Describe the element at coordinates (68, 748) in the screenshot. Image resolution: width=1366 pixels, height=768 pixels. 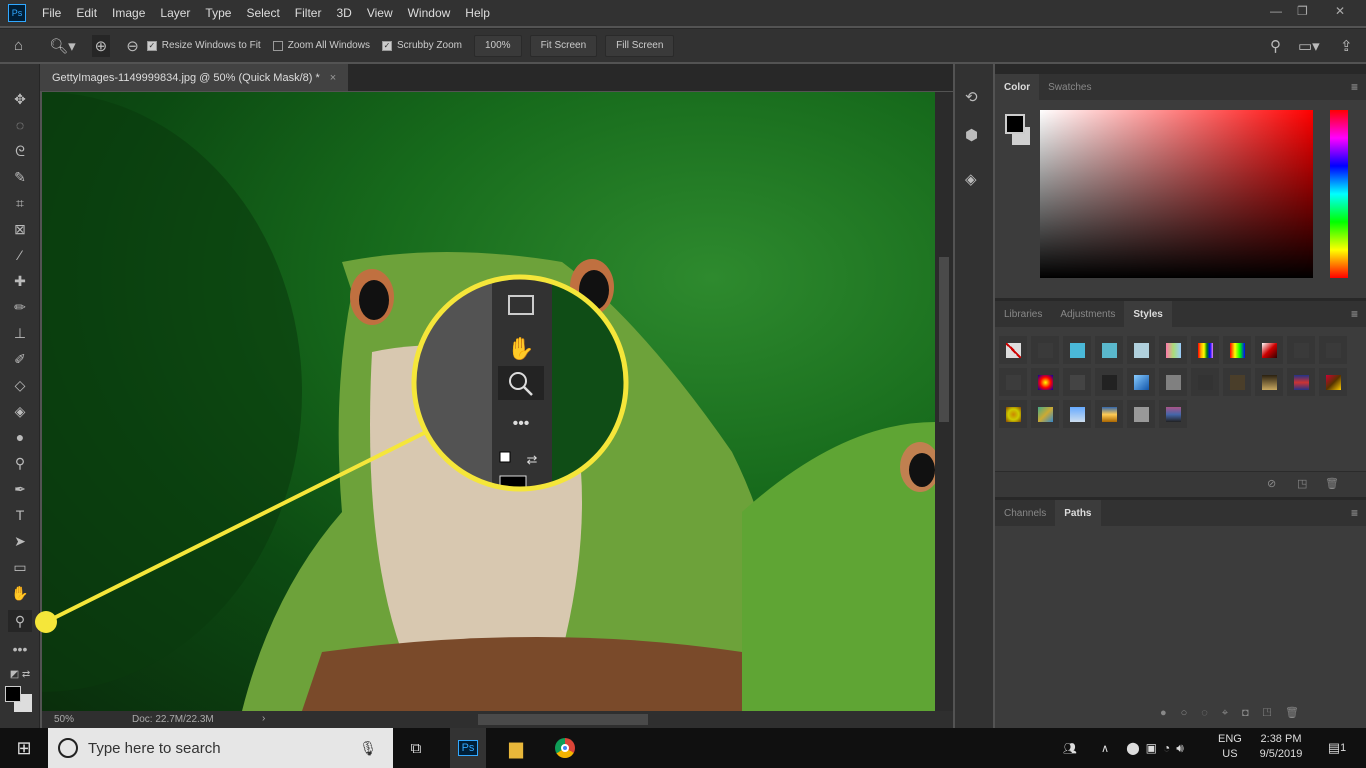
I see `cortana-icon` at that location.